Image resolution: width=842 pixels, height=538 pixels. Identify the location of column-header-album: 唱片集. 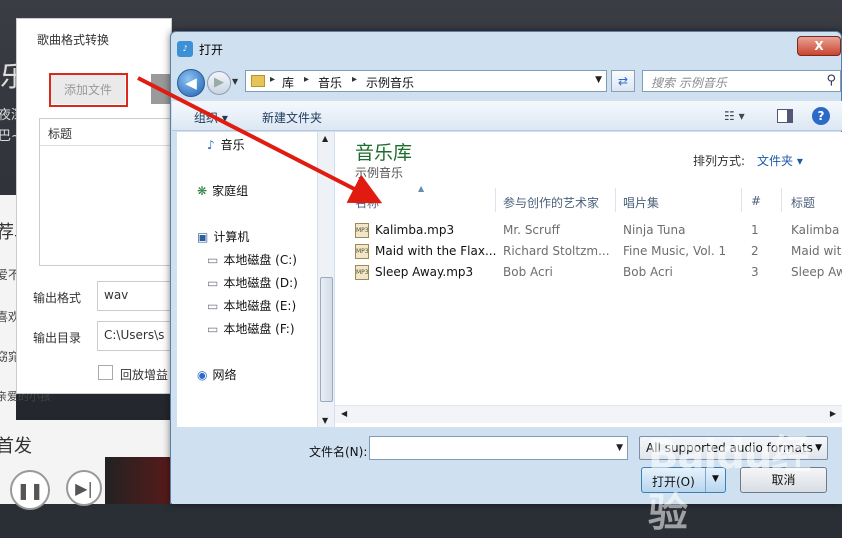
(641, 202).